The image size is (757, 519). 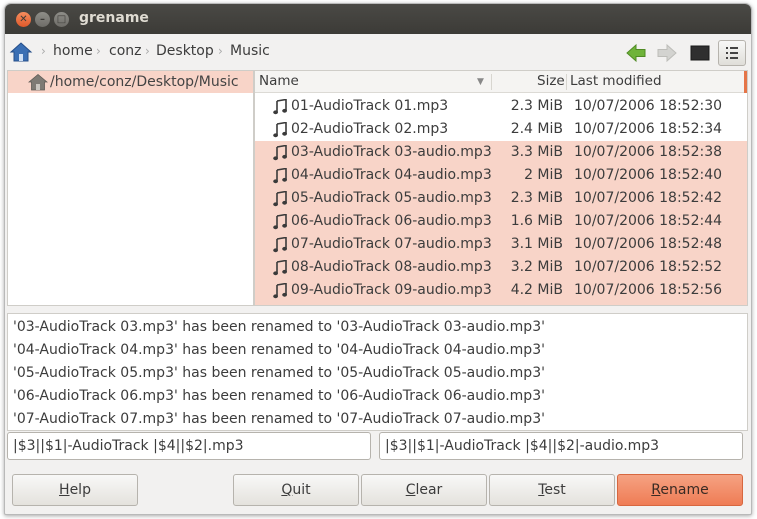 I want to click on file-modified: 10/07/2006 18:52:34, so click(x=648, y=129).